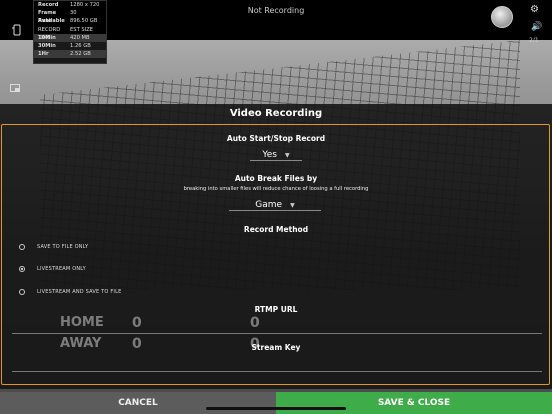 The width and height of the screenshot is (552, 414). Describe the element at coordinates (414, 403) in the screenshot. I see `save-and-close-button: SAVE & CLOSE` at that location.